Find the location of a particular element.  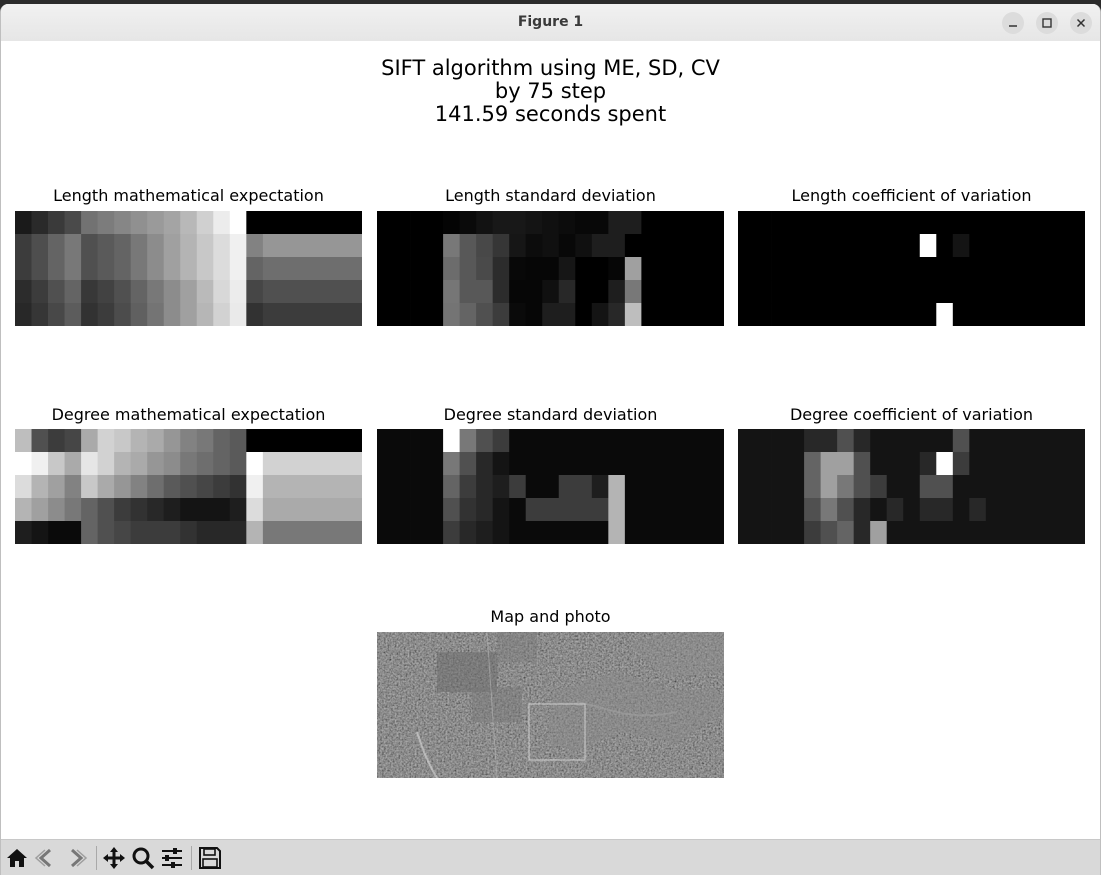

minimize-button is located at coordinates (1013, 23).